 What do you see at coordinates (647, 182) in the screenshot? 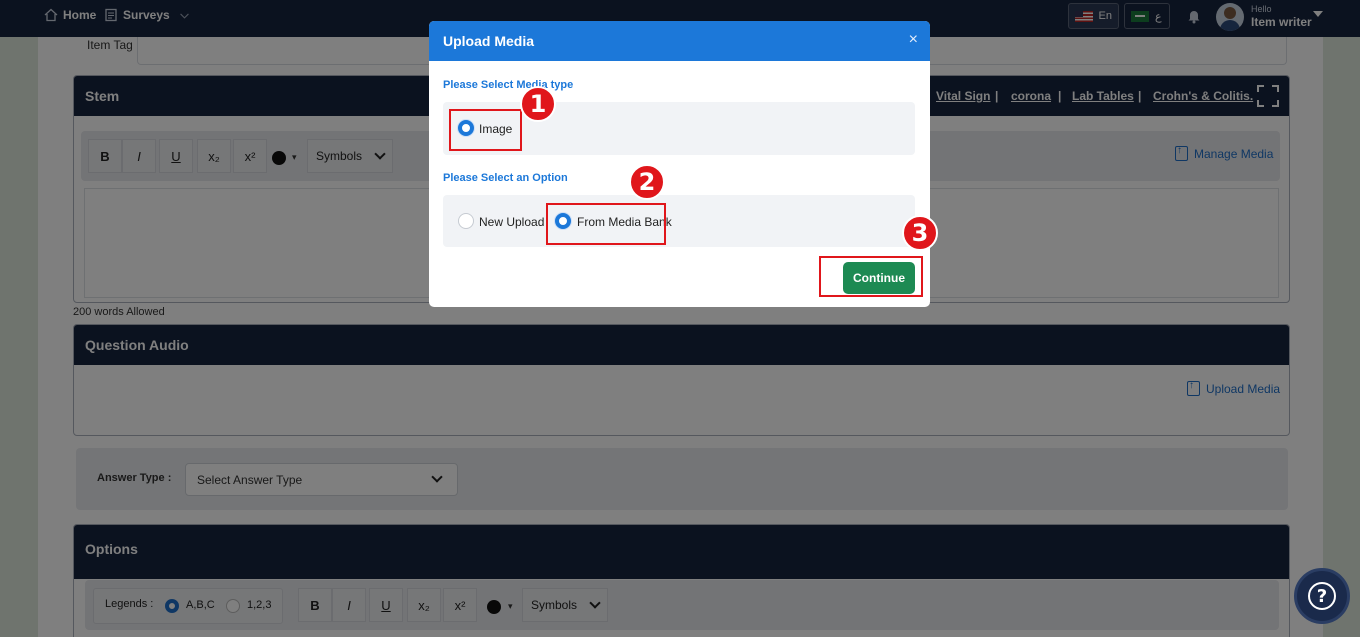
I see `step-badge: 2` at bounding box center [647, 182].